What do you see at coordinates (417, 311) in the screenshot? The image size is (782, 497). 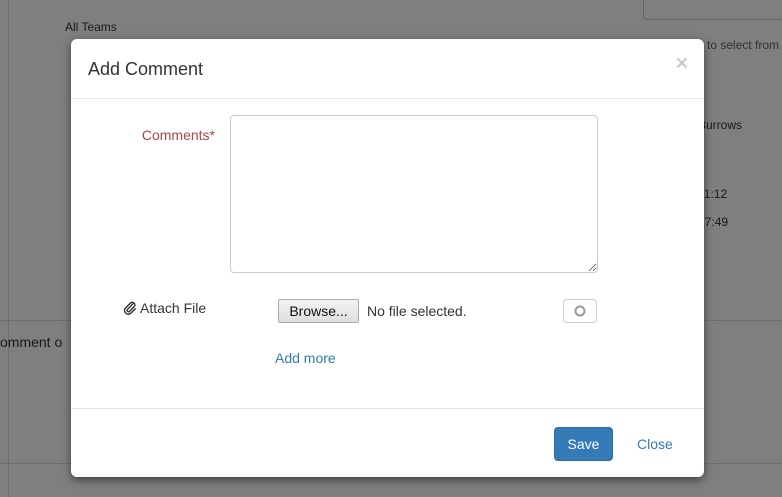 I see `file-status-text: No file selected.` at bounding box center [417, 311].